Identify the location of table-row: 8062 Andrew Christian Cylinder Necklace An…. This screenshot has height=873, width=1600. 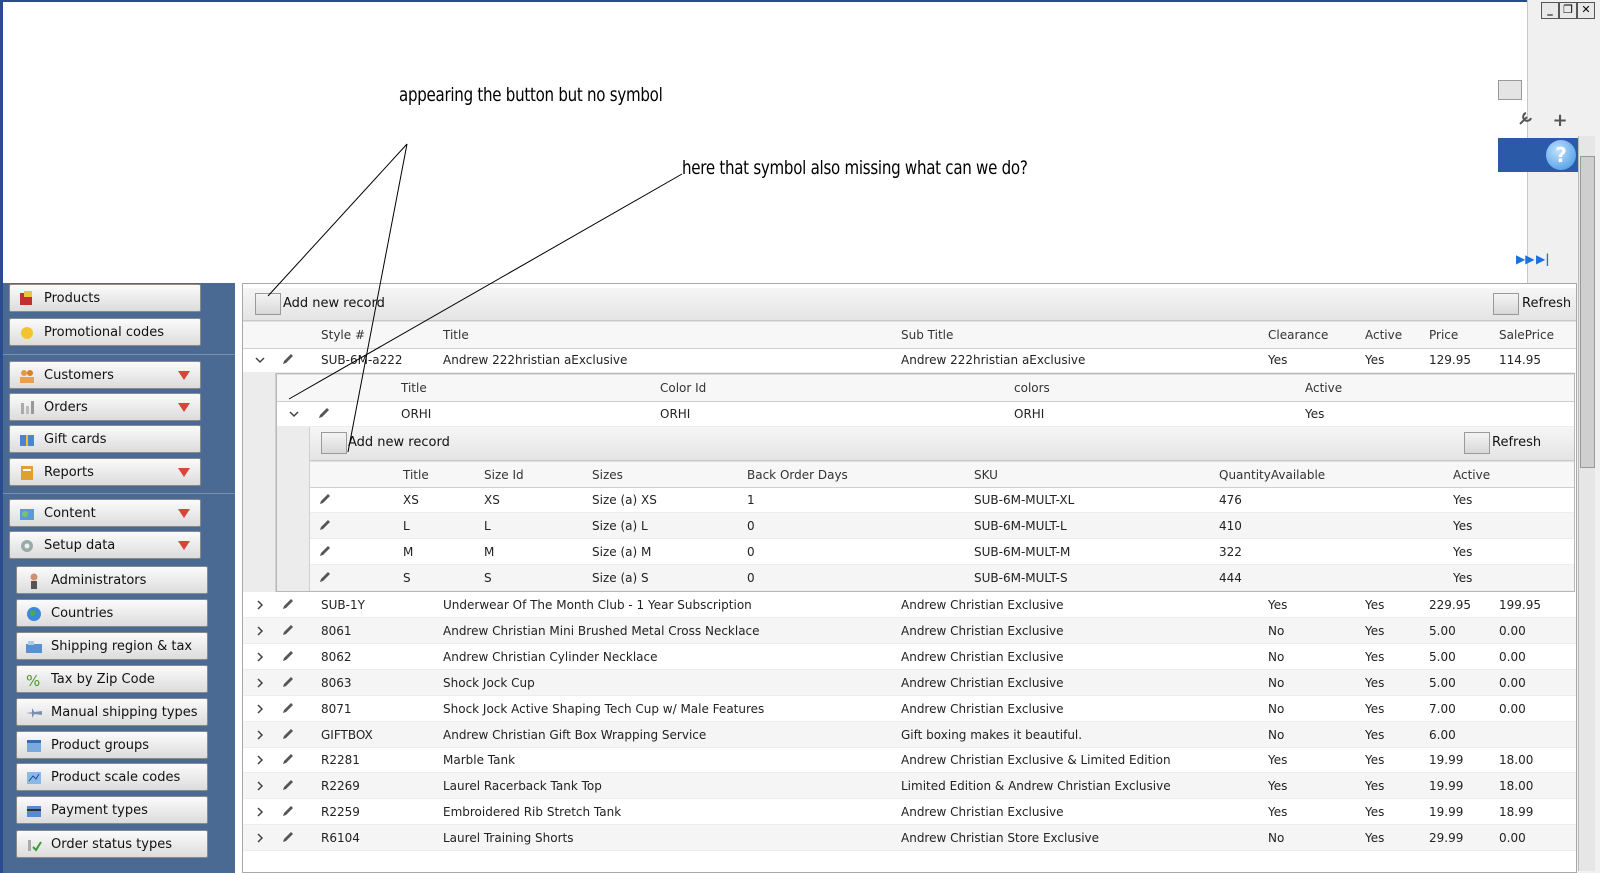
(909, 657).